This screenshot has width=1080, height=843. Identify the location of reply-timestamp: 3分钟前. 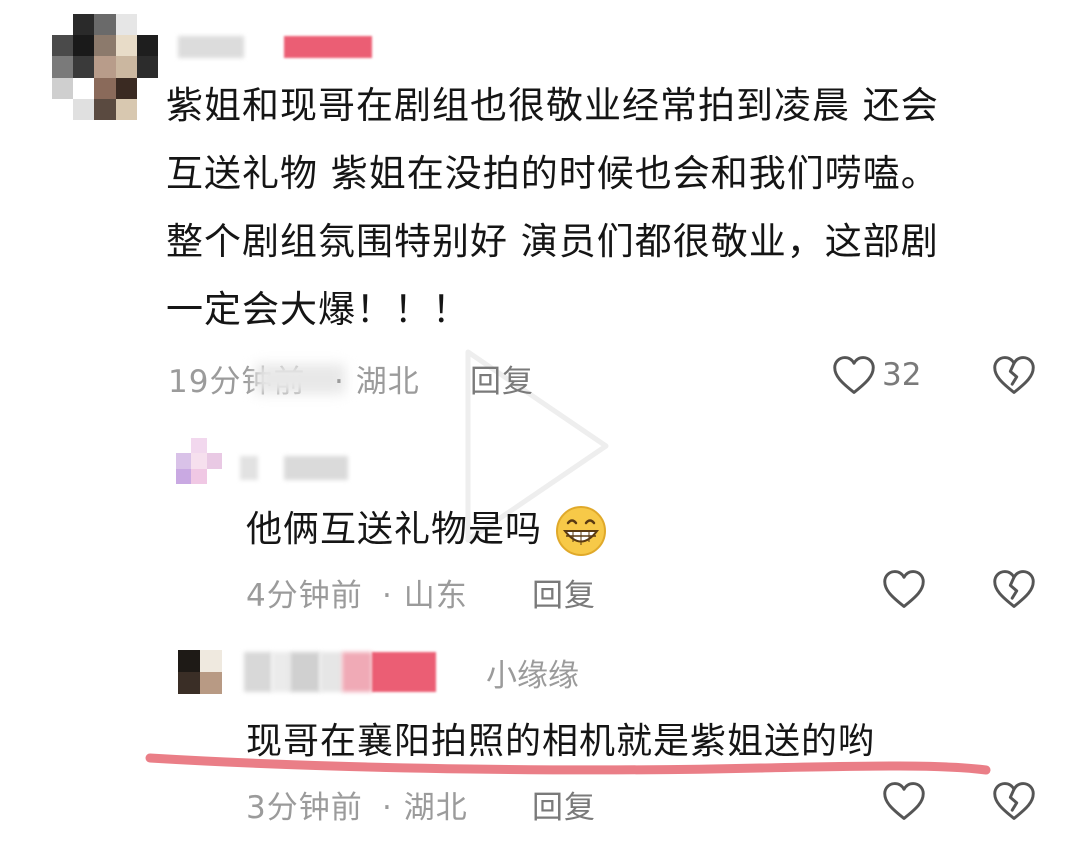
(304, 808).